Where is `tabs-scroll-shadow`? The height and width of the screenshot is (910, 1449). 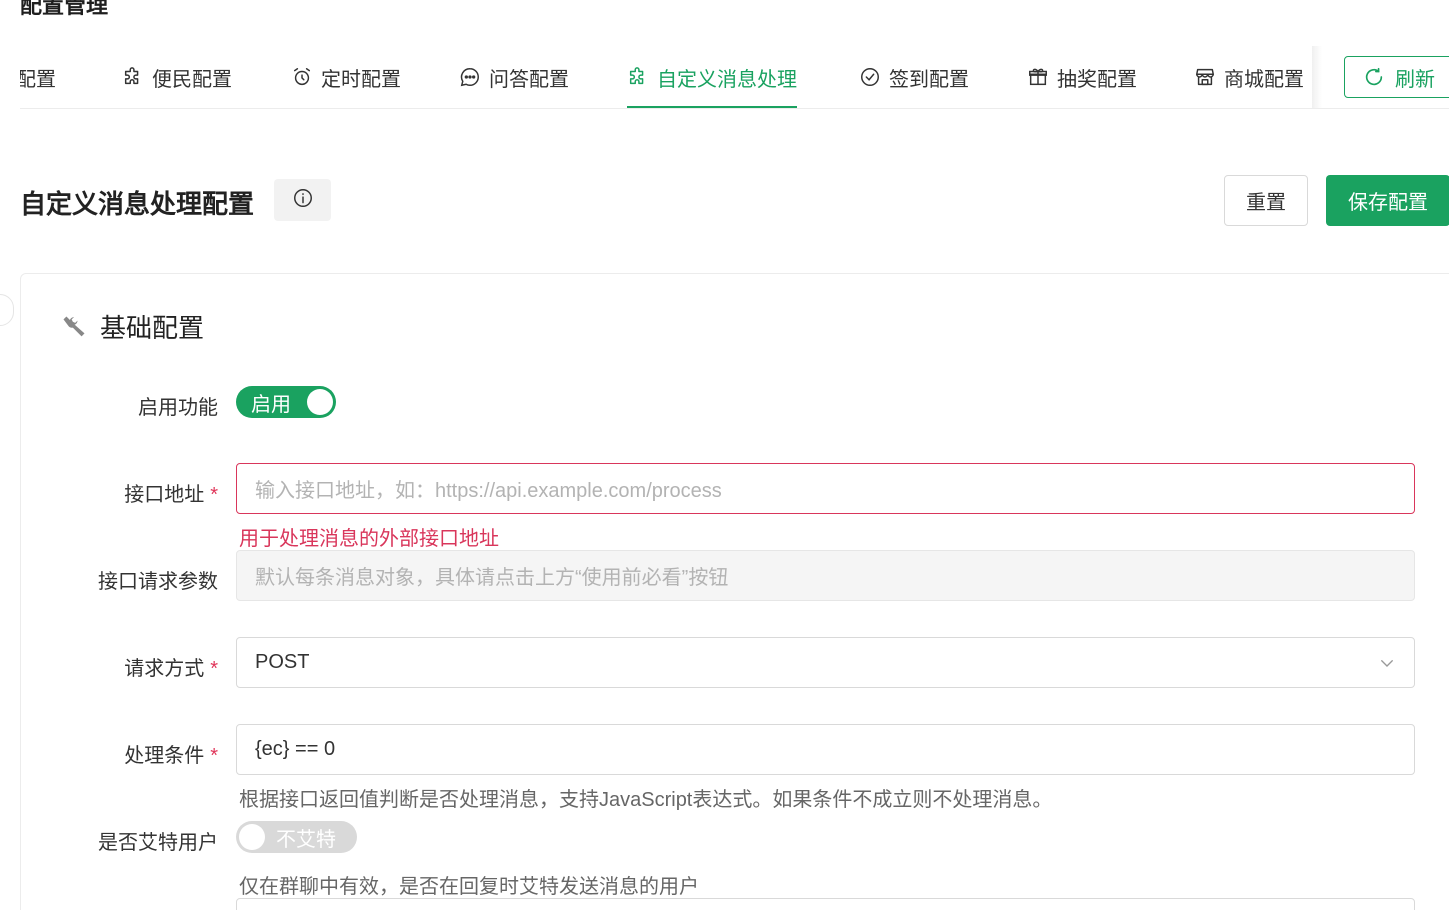 tabs-scroll-shadow is located at coordinates (1317, 77).